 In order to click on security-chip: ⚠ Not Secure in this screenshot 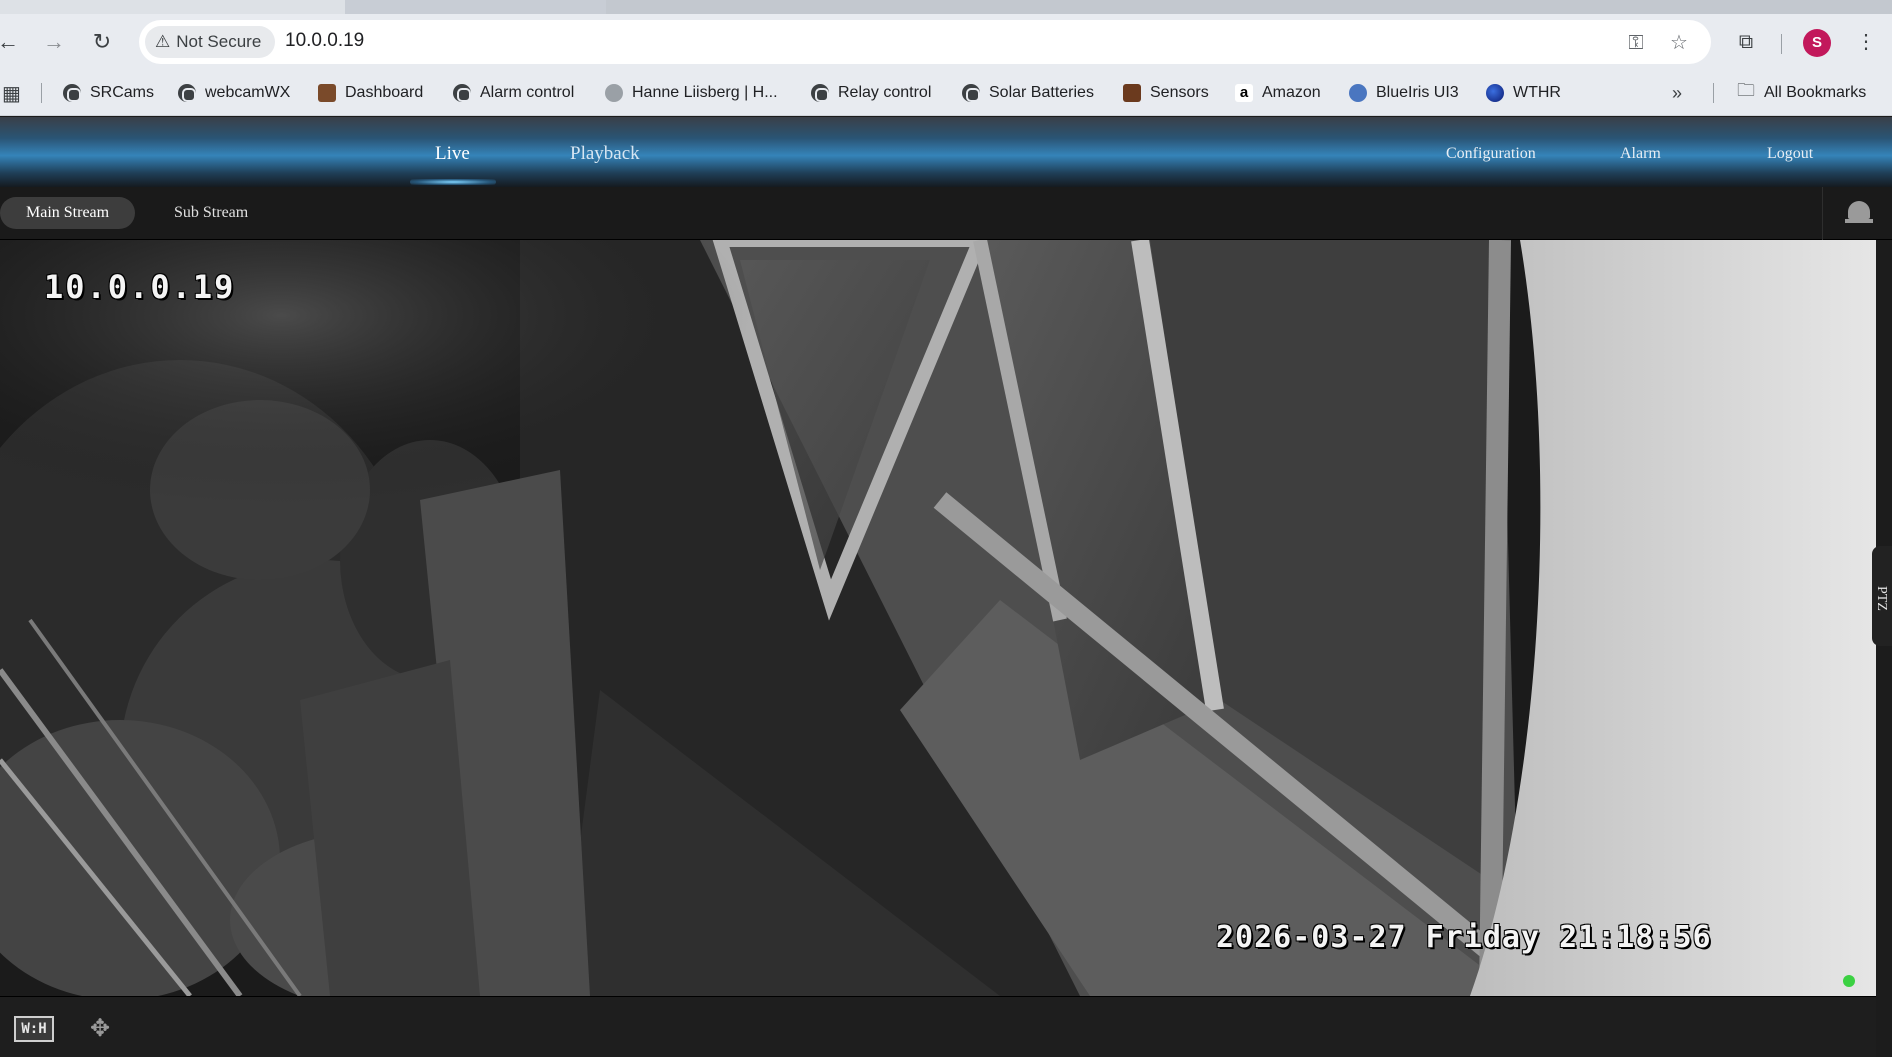, I will do `click(210, 42)`.